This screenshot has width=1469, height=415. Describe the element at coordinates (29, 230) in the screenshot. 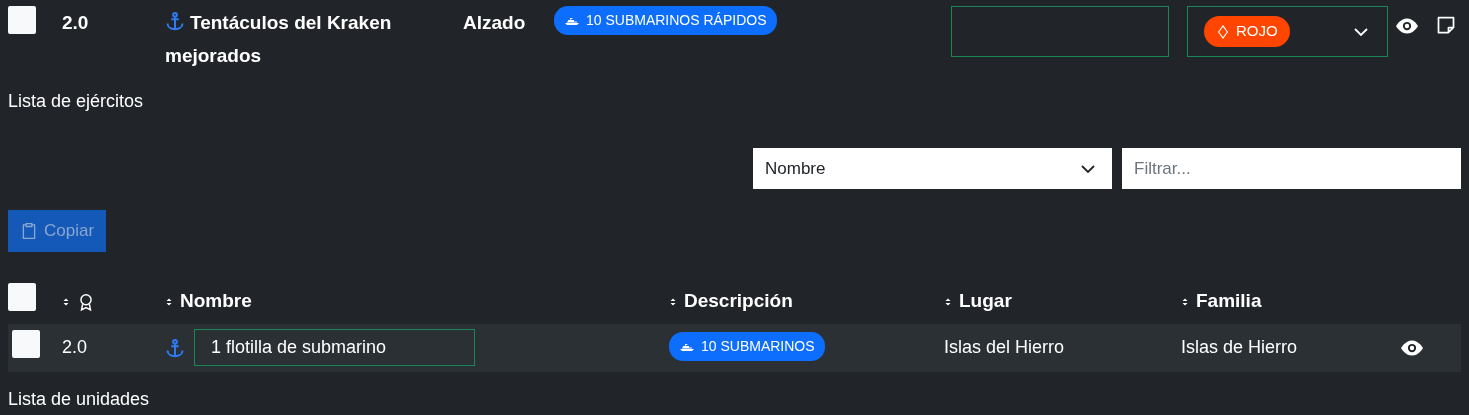

I see `clipboard-icon` at that location.